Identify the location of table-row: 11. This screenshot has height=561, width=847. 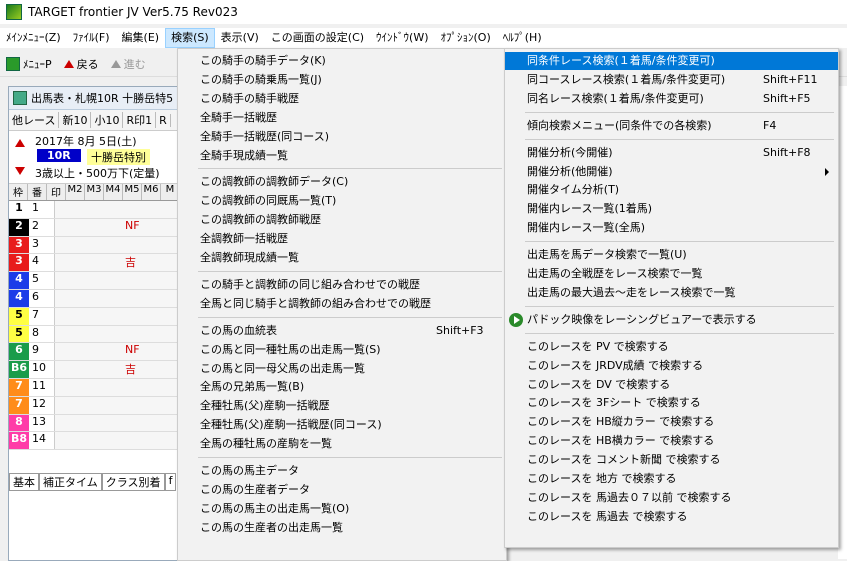
(99, 210).